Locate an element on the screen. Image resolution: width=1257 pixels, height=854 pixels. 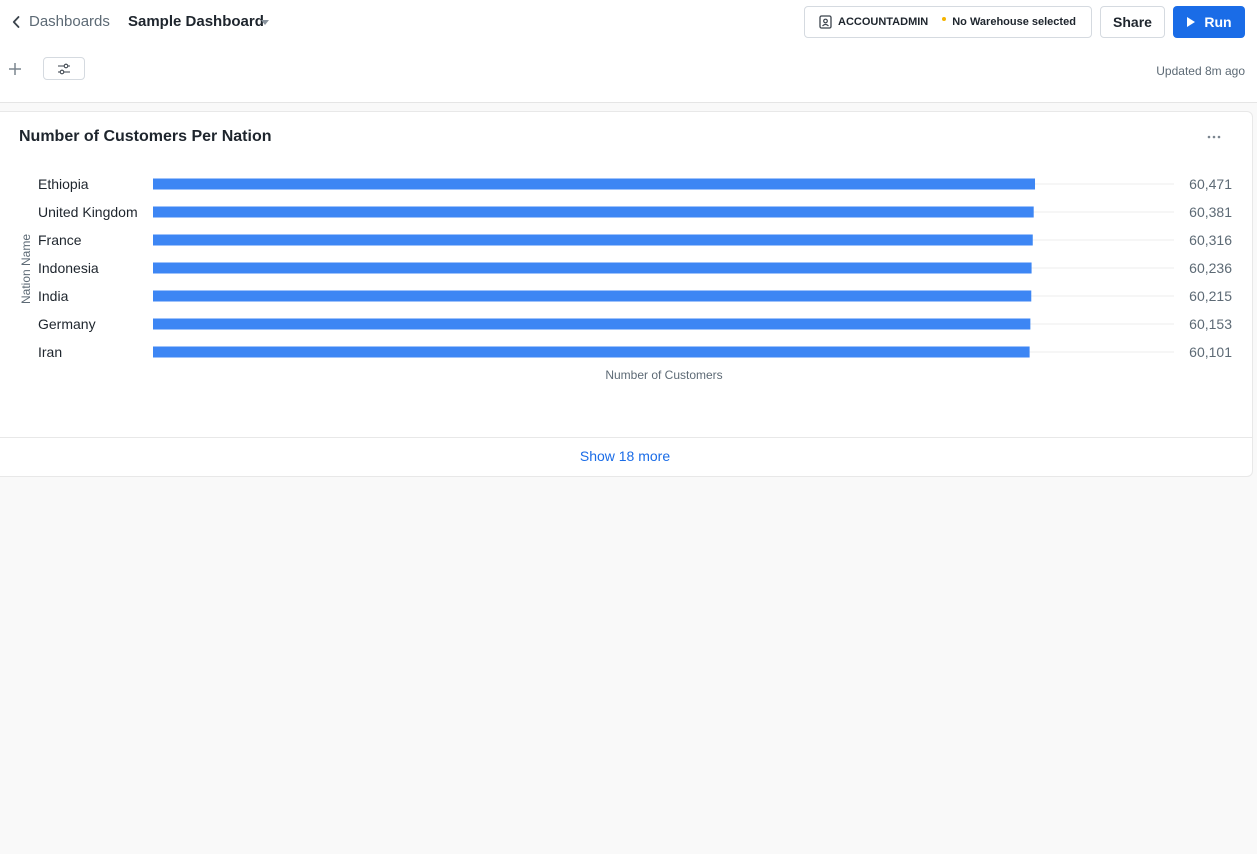
dashboard-title: Sample Dashboard is located at coordinates (196, 21).